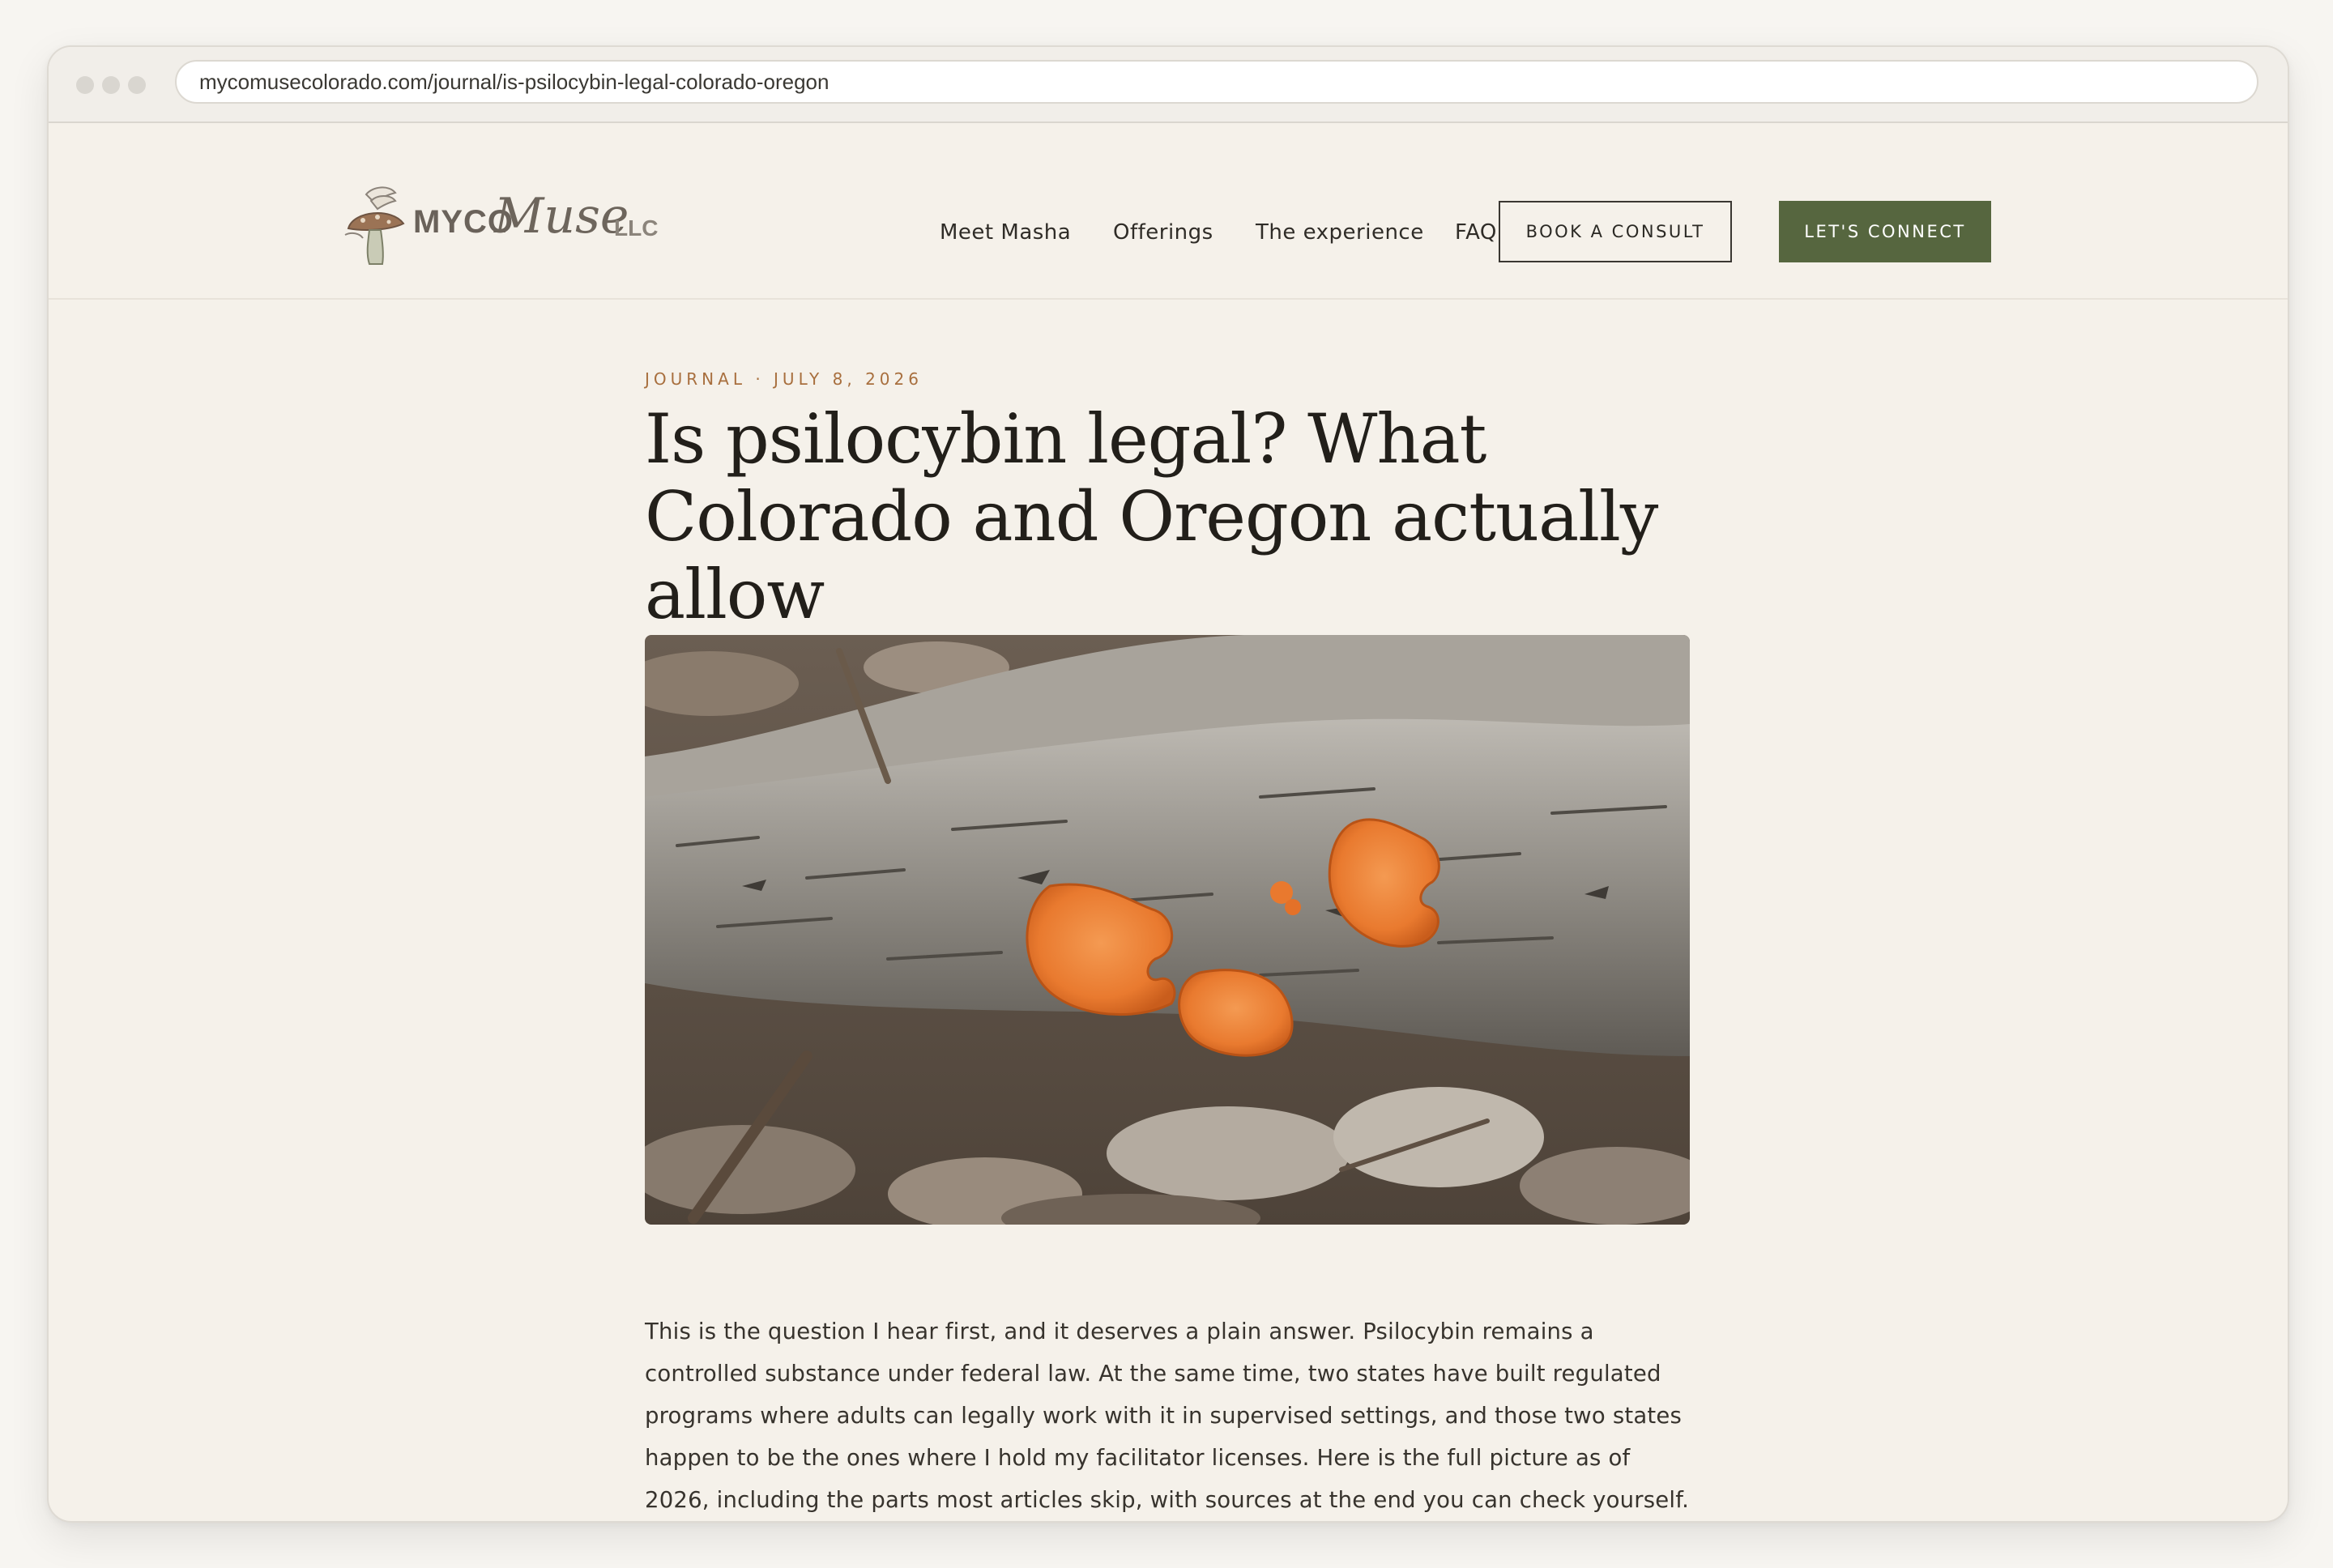 Image resolution: width=2333 pixels, height=1568 pixels. Describe the element at coordinates (636, 228) in the screenshot. I see `logo-suffix: LLC` at that location.